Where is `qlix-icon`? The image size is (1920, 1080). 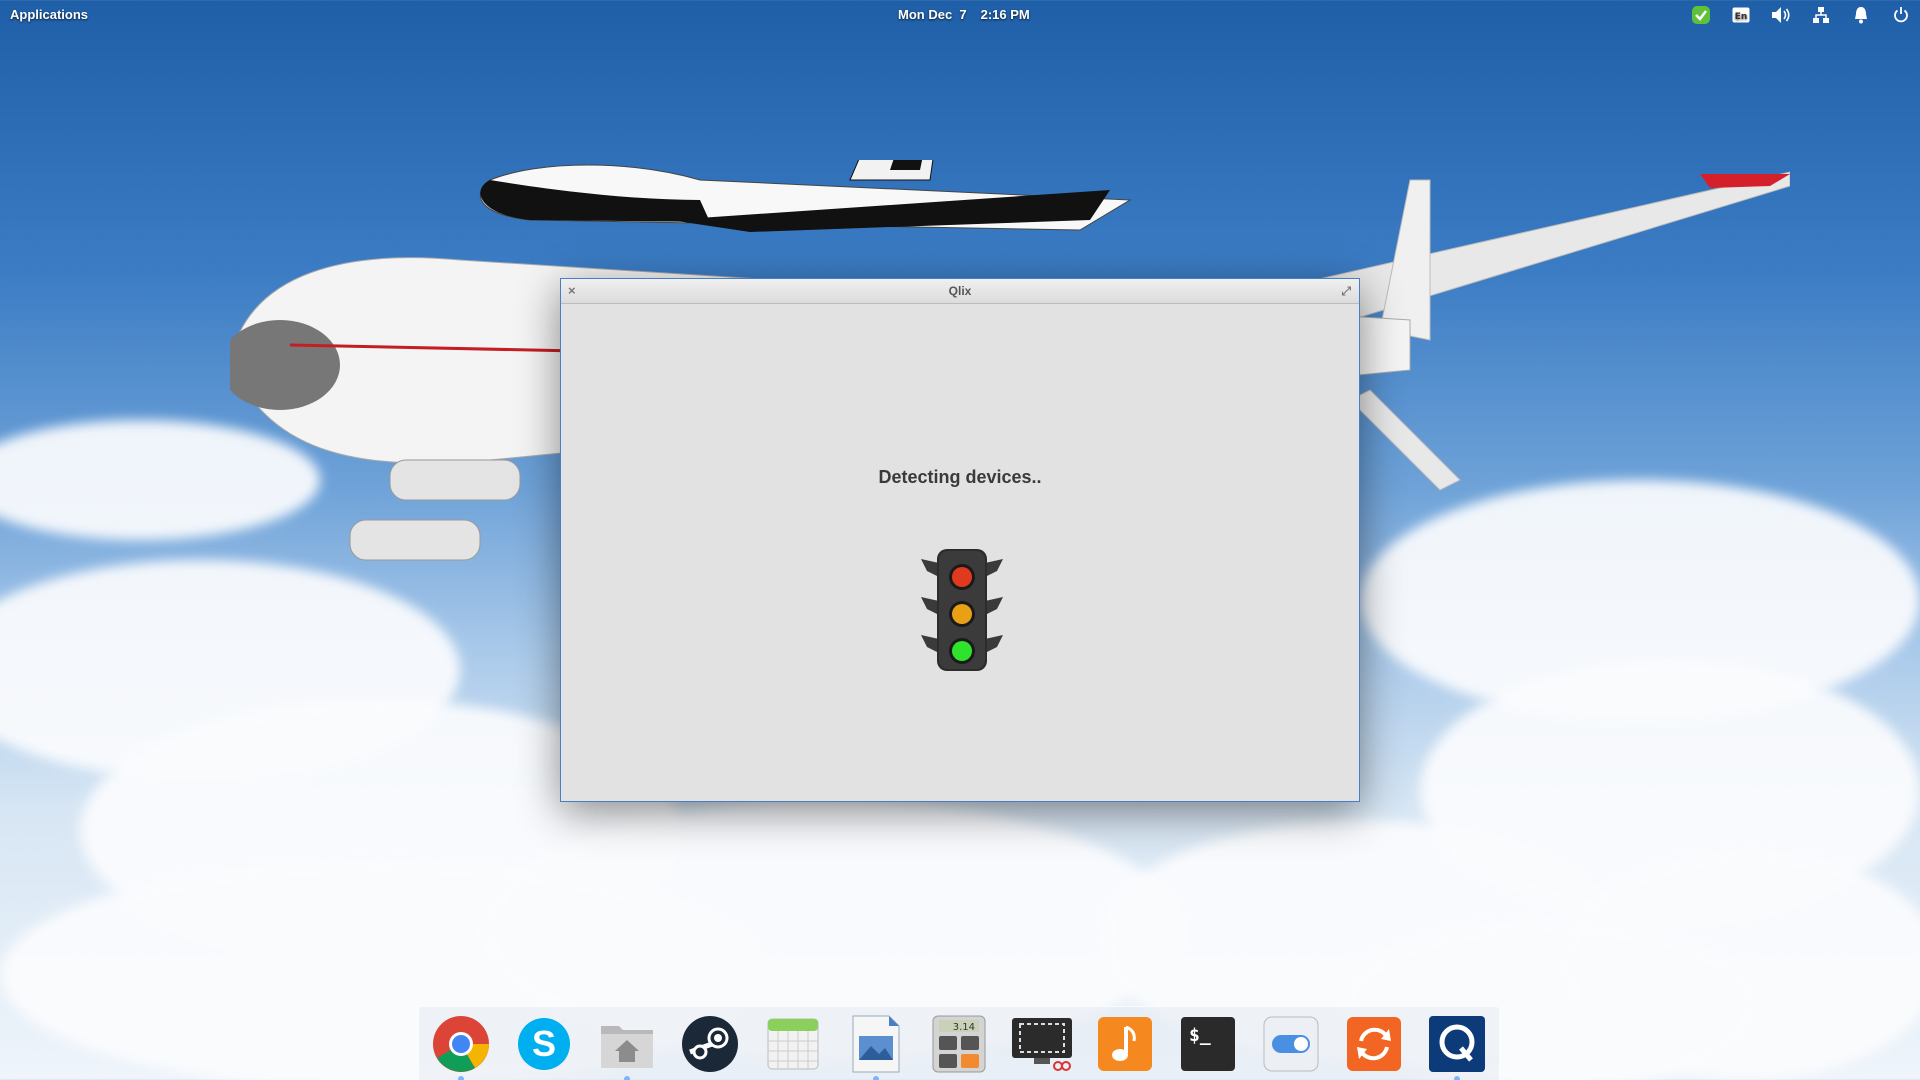 qlix-icon is located at coordinates (1457, 1043).